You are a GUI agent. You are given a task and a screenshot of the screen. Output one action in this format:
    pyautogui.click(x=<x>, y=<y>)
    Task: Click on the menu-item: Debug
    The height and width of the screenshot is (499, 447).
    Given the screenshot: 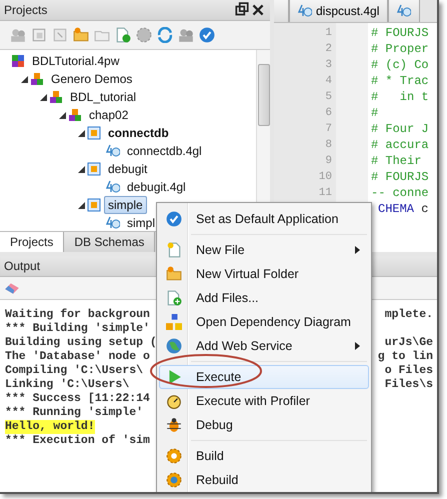 What is the action you would take?
    pyautogui.click(x=264, y=425)
    